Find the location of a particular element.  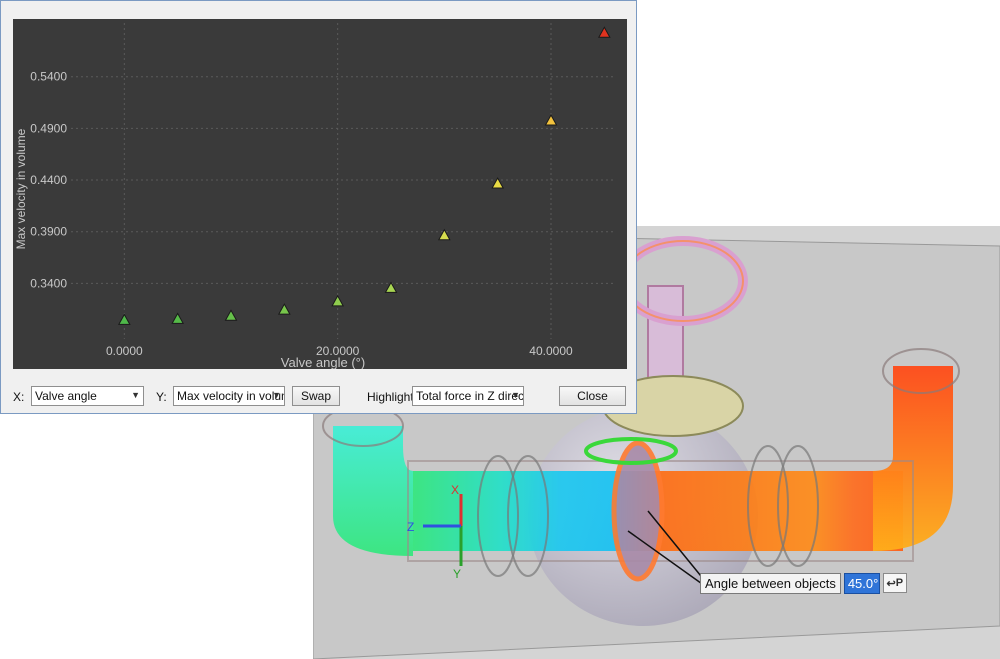

pin-label: P is located at coordinates (899, 583).